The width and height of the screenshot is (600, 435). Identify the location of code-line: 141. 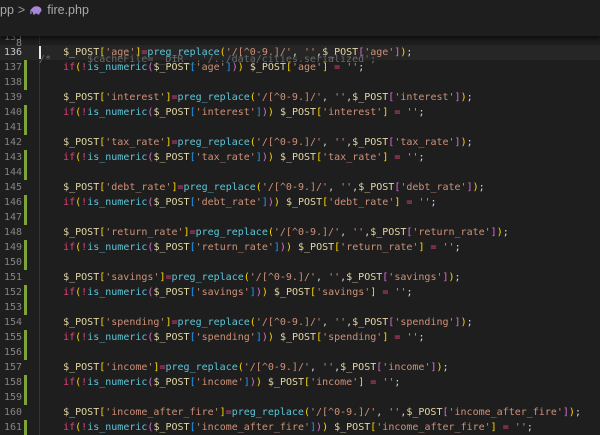
(300, 127).